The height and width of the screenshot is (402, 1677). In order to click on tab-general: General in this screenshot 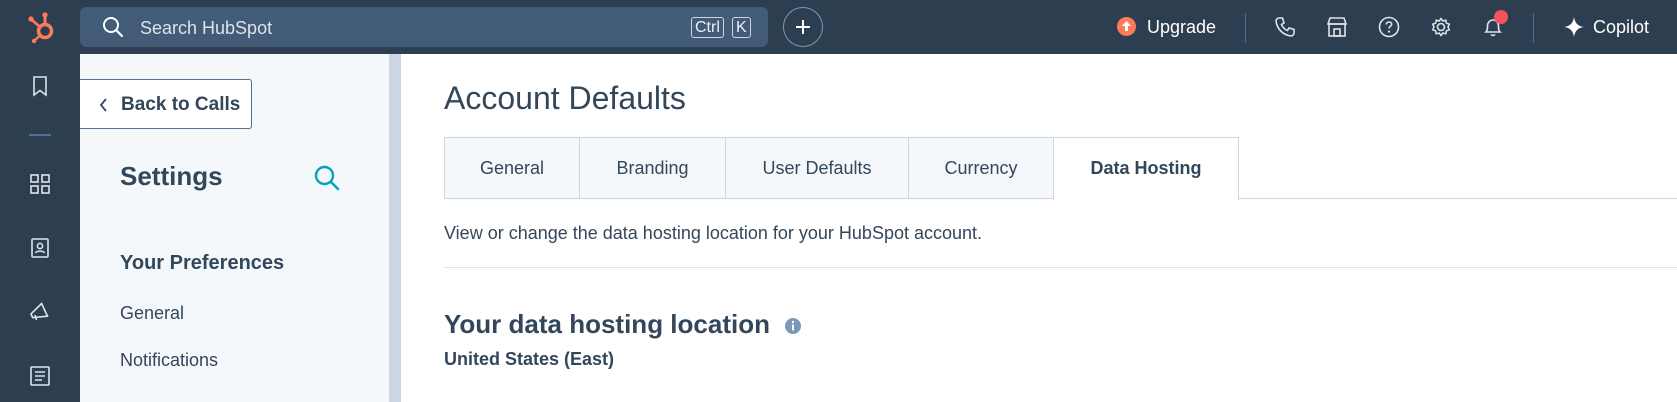, I will do `click(512, 168)`.